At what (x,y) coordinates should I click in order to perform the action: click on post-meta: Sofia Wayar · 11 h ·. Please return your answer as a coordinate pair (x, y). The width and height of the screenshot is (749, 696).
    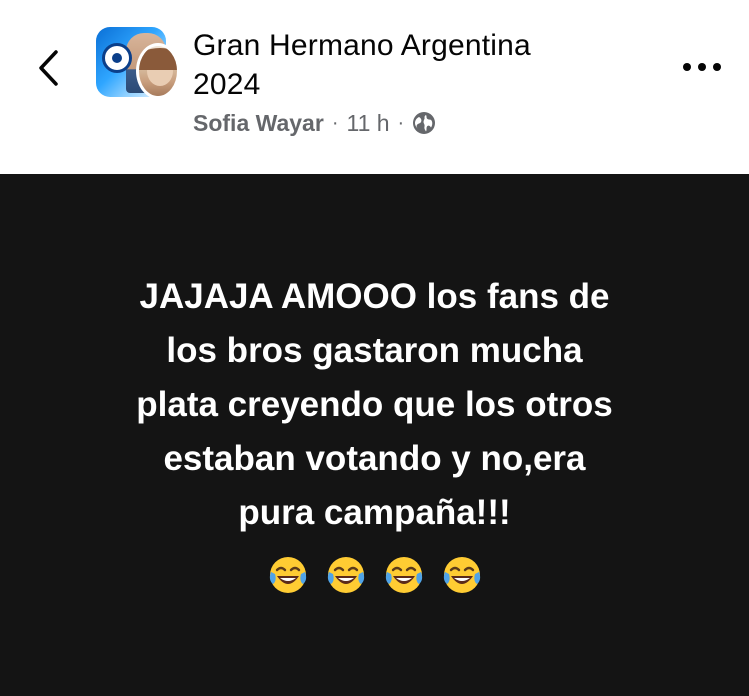
    Looking at the image, I should click on (314, 123).